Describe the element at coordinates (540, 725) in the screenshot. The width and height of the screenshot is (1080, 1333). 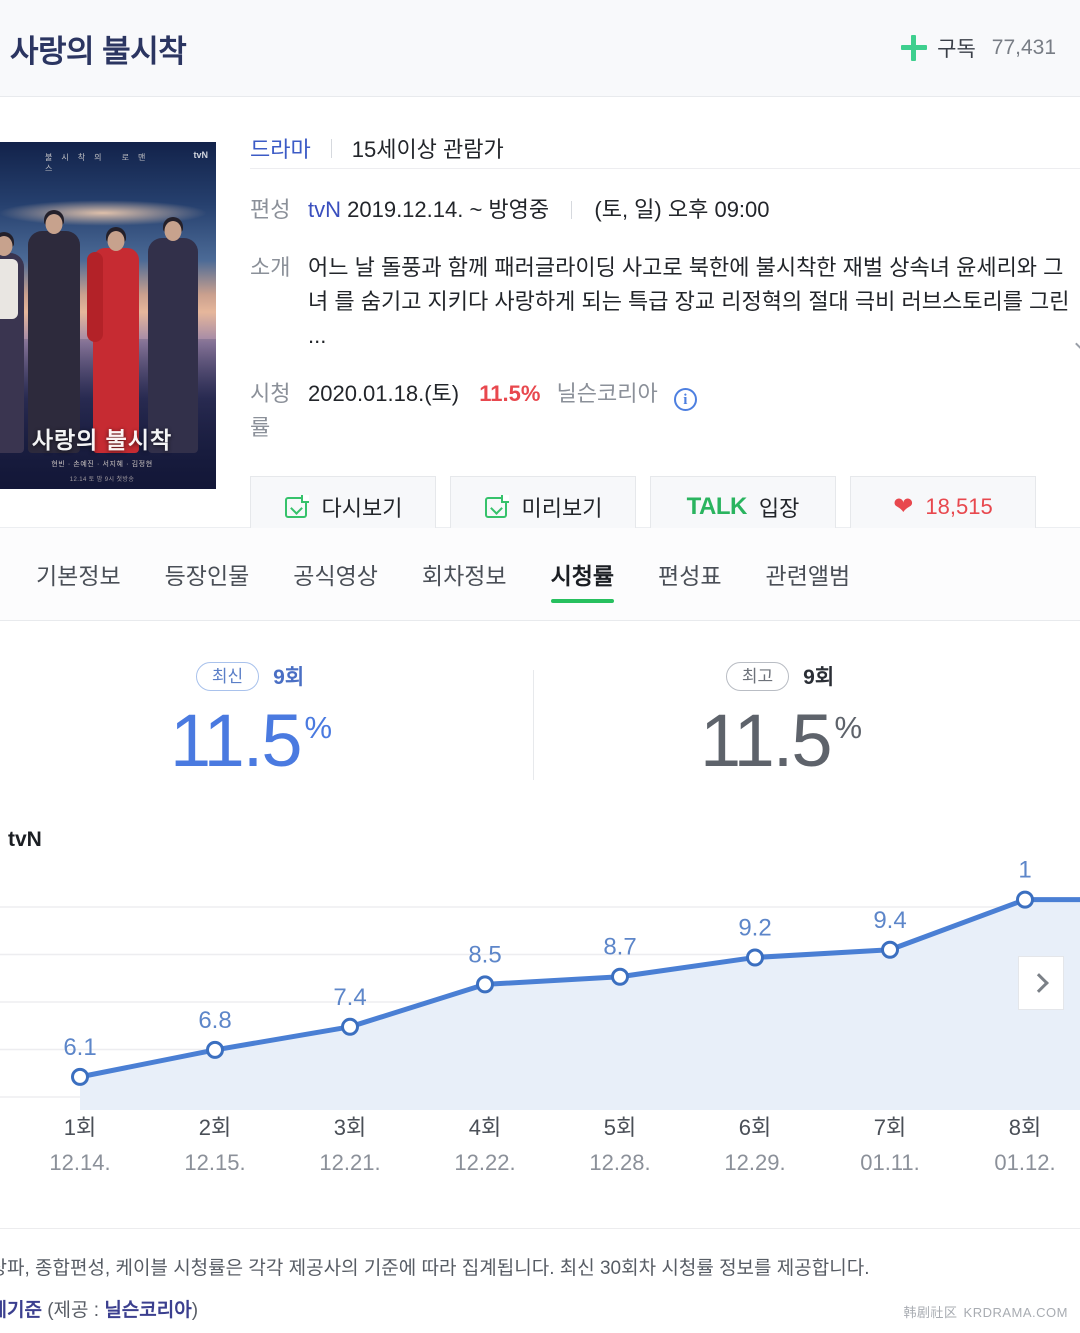
I see `viewership-stats: 최신 9회 11.5% 최고 9회 11.5%` at that location.